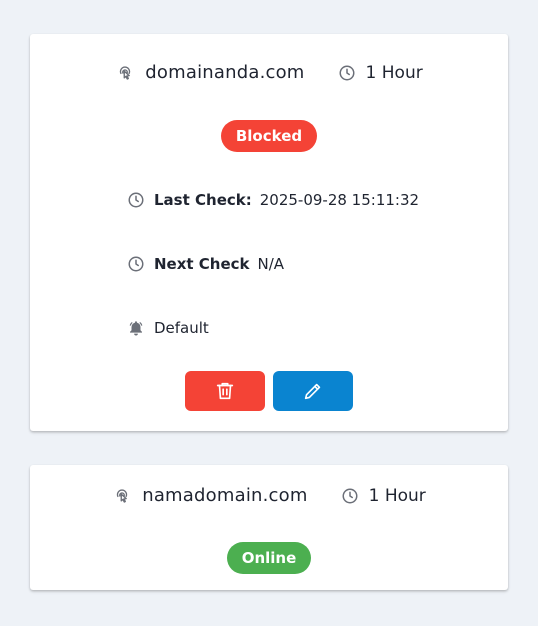 The height and width of the screenshot is (626, 538). I want to click on notification-setting: Default, so click(181, 328).